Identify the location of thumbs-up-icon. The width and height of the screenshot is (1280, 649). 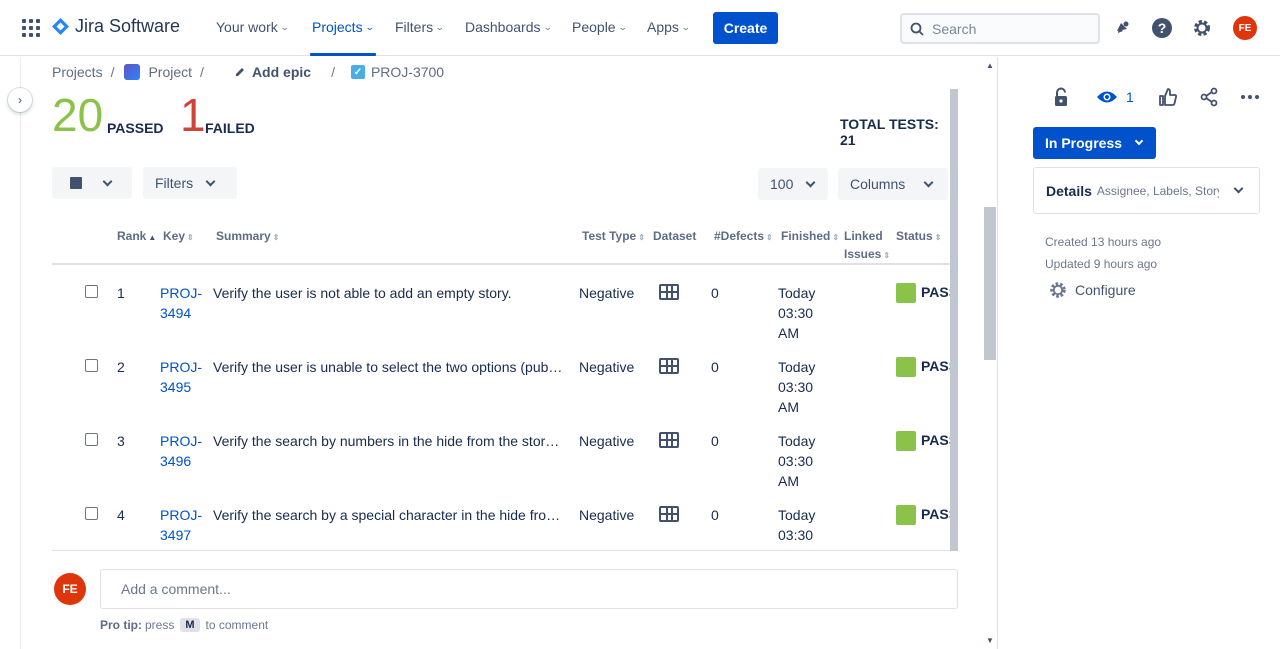
(1168, 97).